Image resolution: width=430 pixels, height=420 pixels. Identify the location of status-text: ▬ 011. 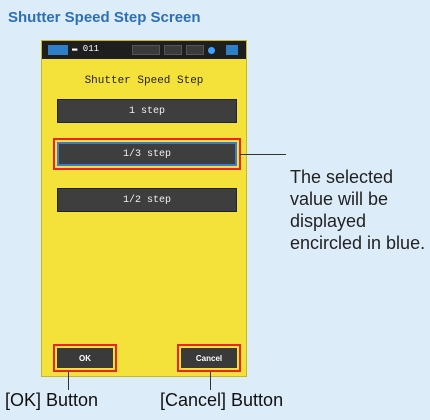
(86, 49).